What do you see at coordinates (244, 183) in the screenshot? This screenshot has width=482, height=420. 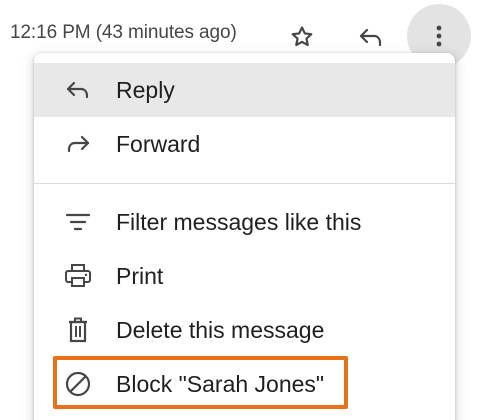 I see `menu-divider` at bounding box center [244, 183].